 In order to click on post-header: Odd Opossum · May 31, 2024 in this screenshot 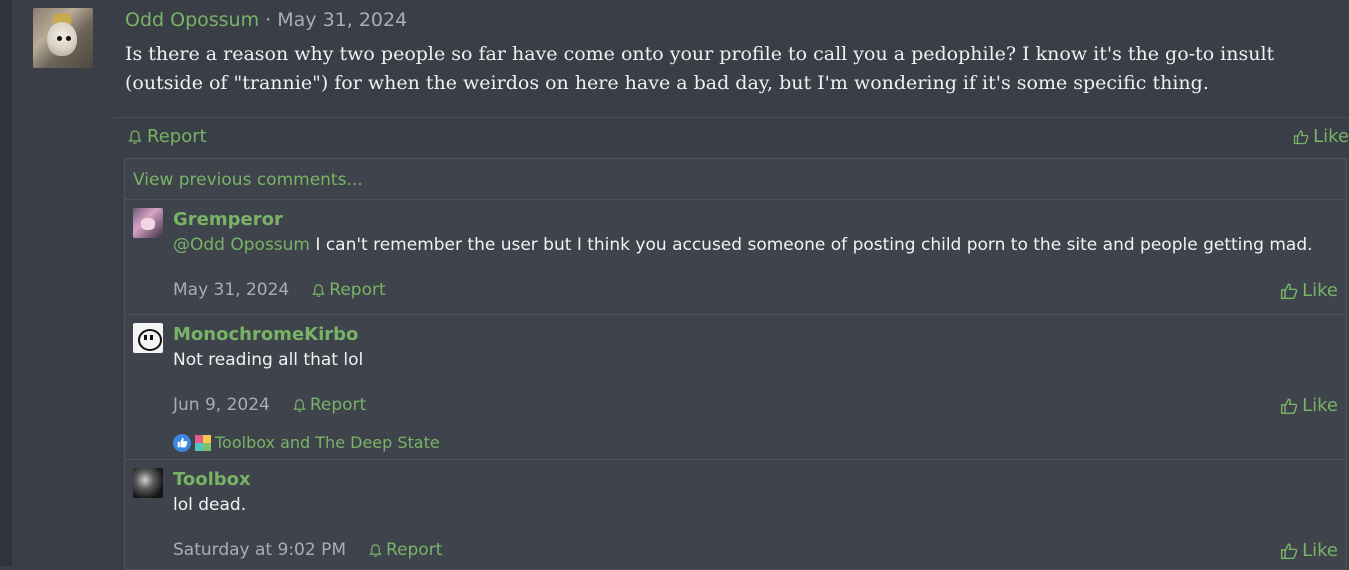, I will do `click(266, 20)`.